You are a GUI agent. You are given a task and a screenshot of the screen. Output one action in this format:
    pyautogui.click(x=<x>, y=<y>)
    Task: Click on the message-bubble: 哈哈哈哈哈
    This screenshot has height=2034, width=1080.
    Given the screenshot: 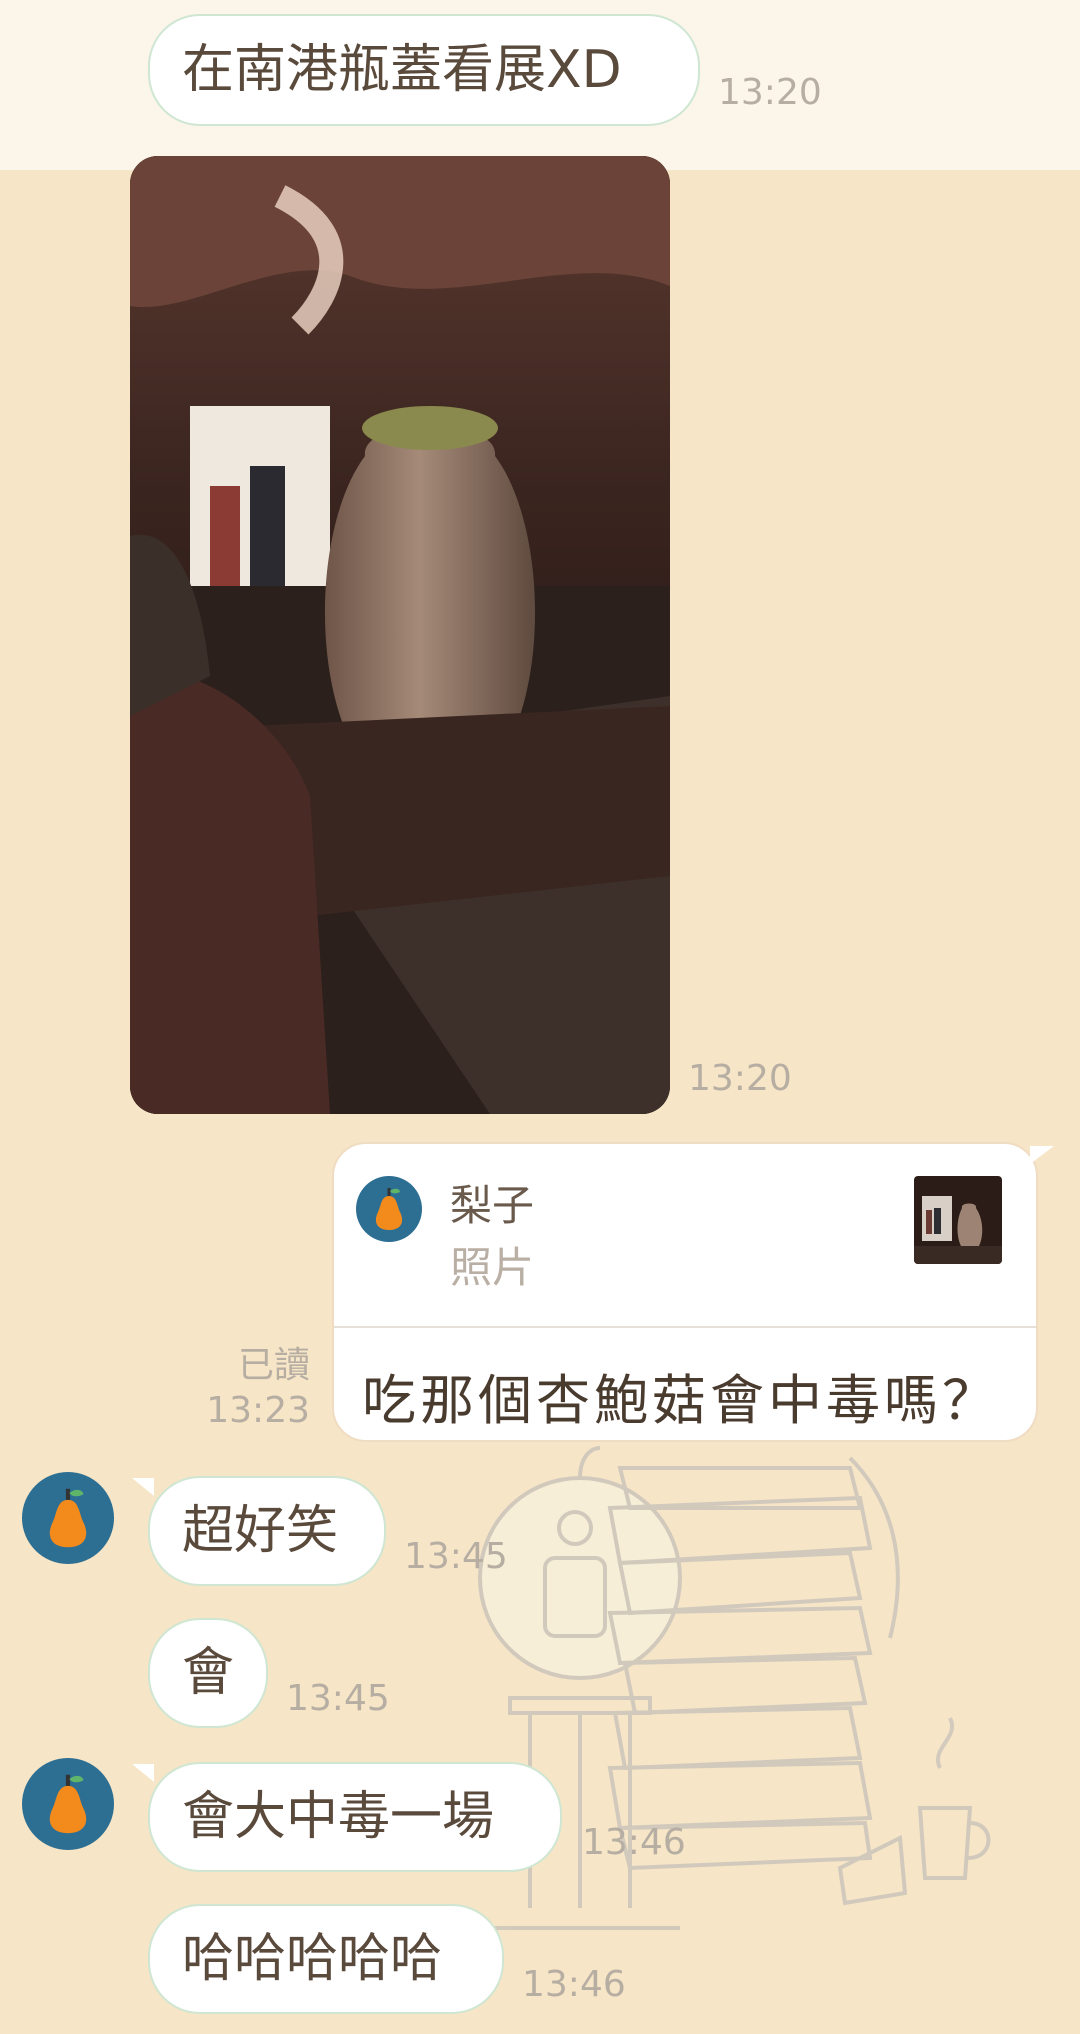 What is the action you would take?
    pyautogui.click(x=326, y=1959)
    